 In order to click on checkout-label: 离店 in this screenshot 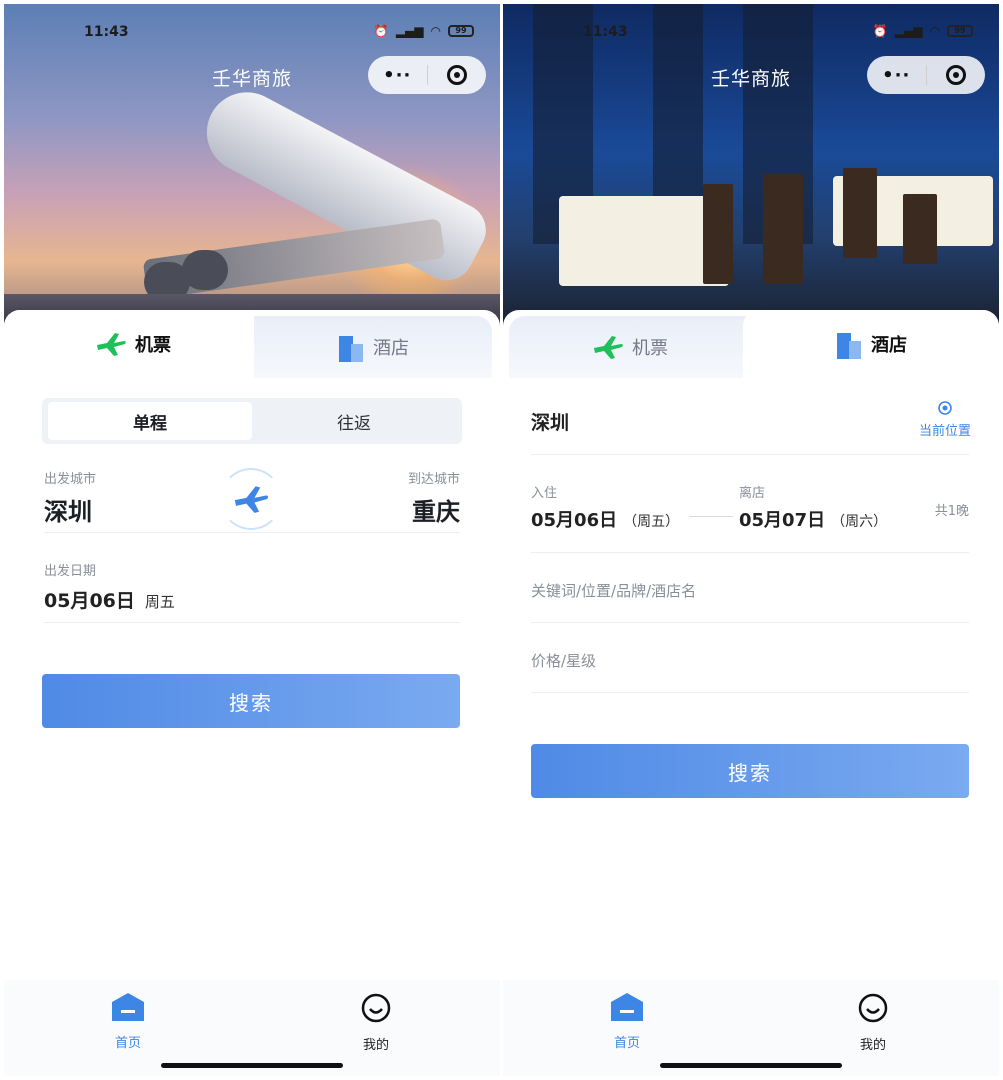, I will do `click(752, 493)`.